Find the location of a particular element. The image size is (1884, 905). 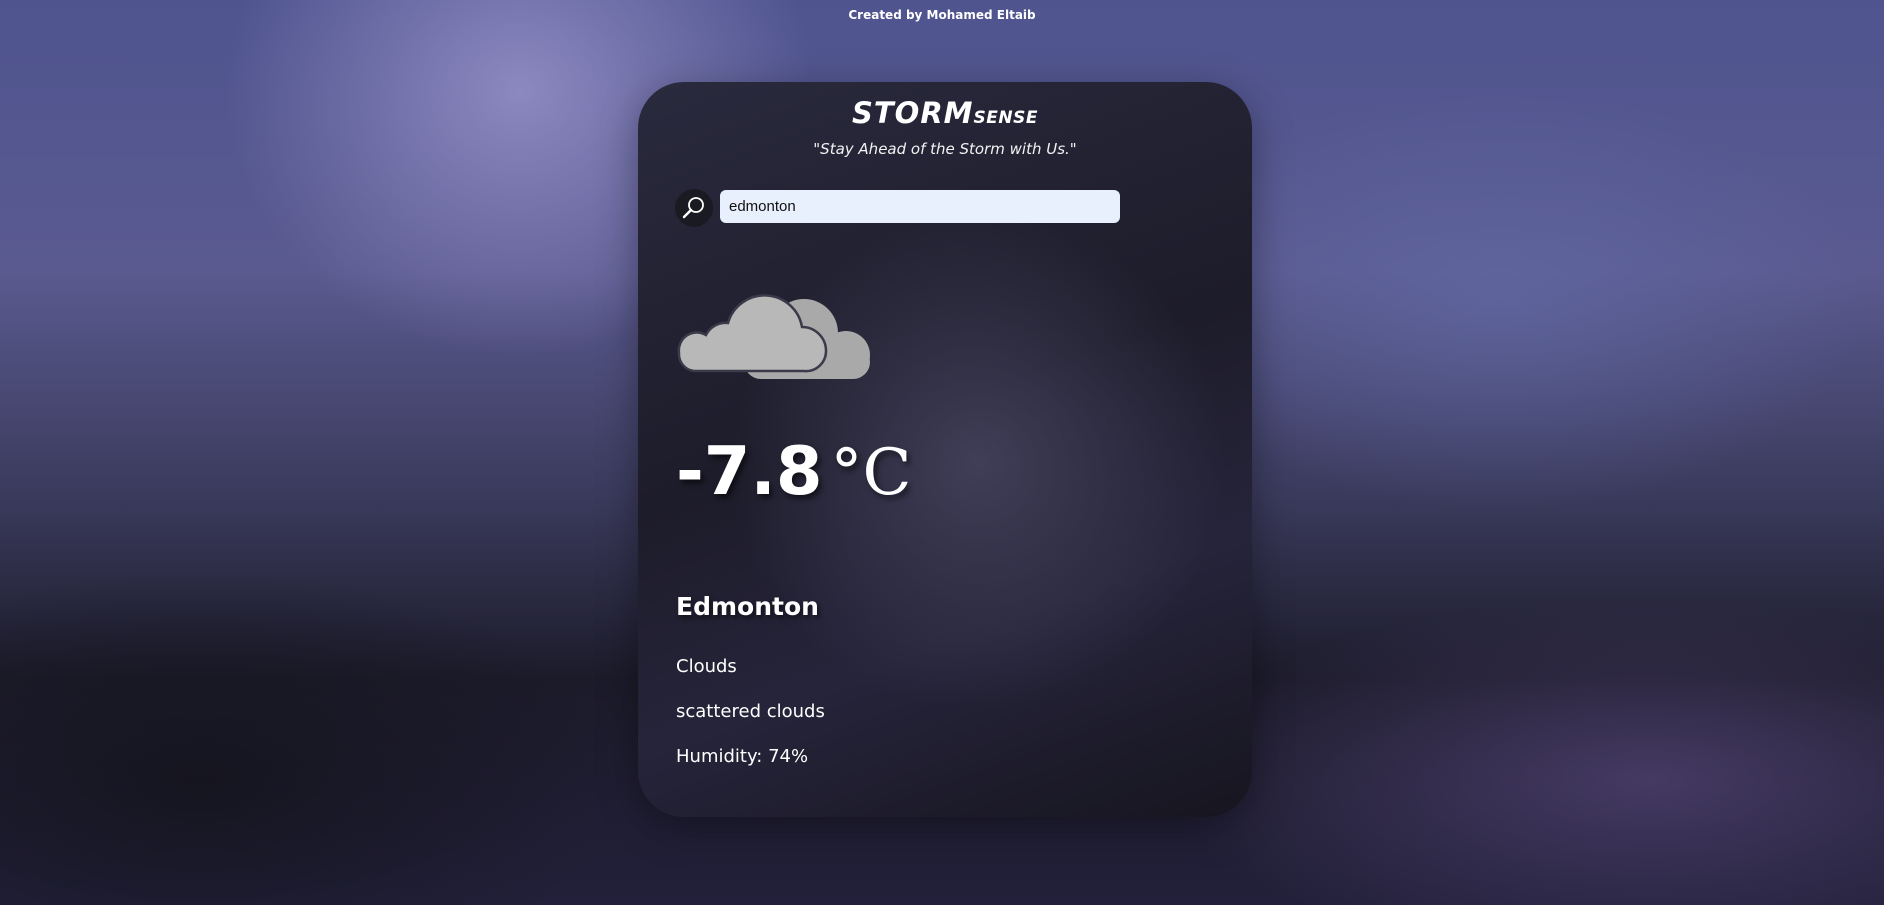

search-icon is located at coordinates (693, 208).